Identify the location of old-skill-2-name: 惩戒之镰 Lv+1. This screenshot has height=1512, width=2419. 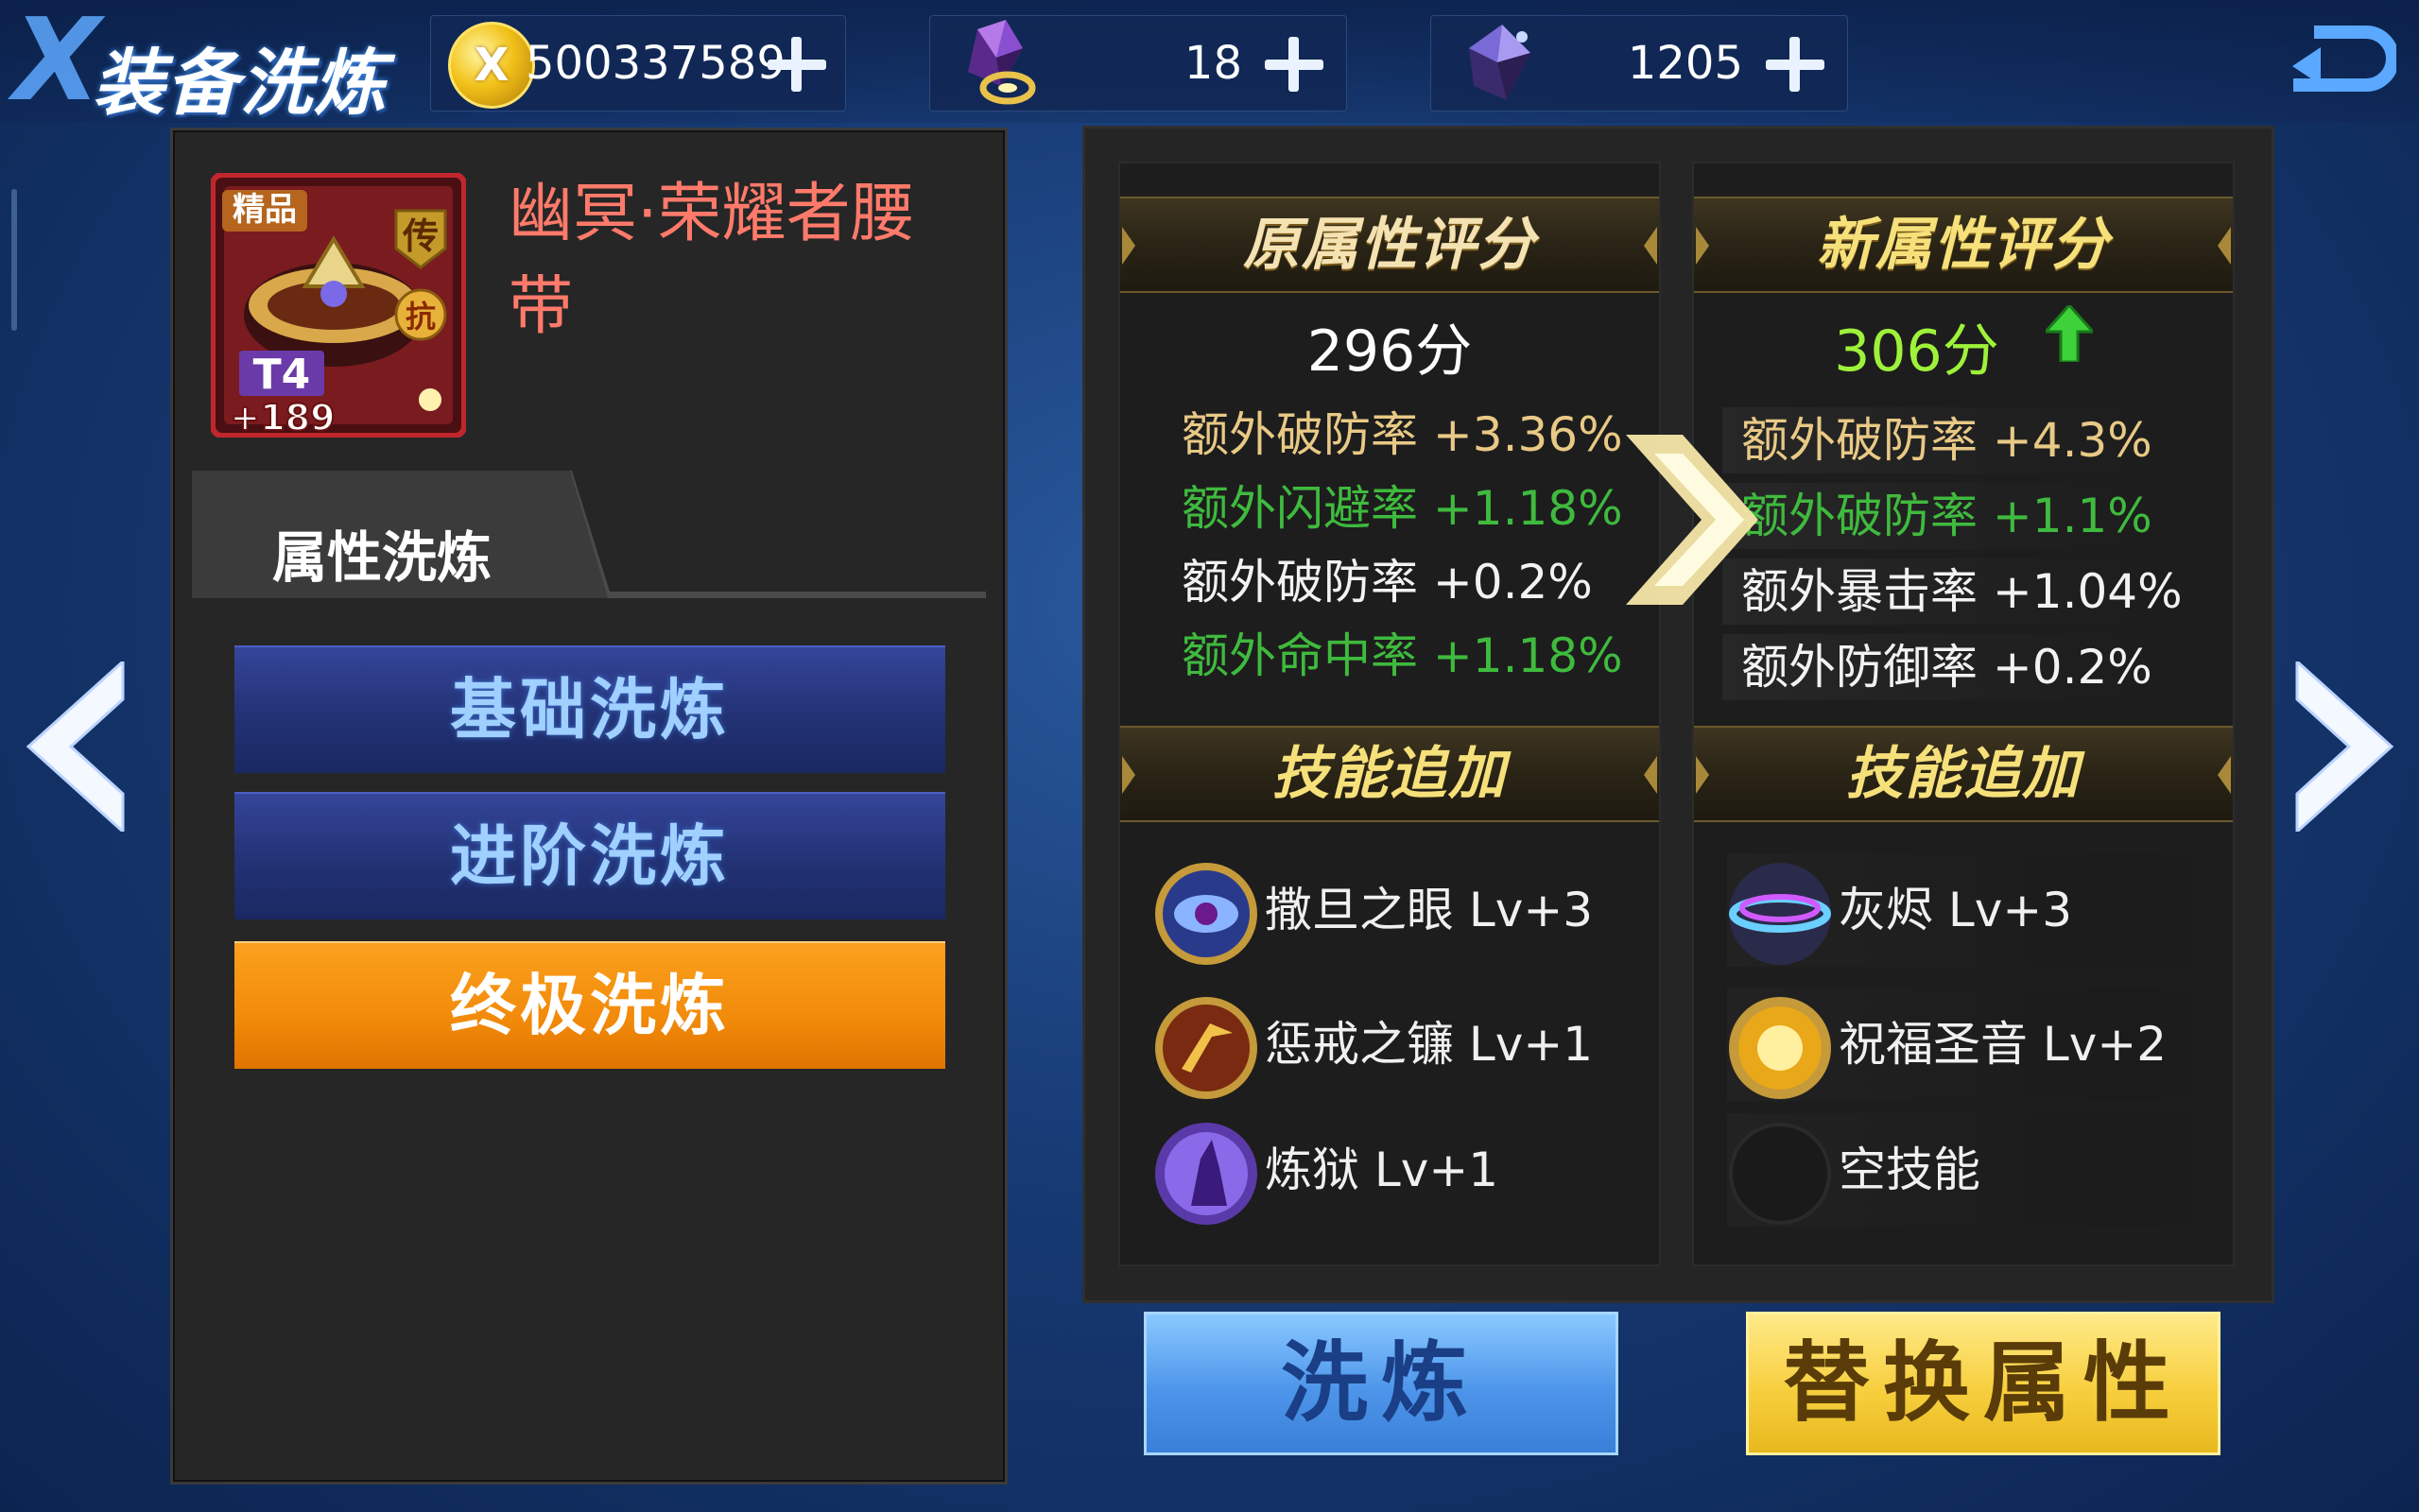
(1430, 1044).